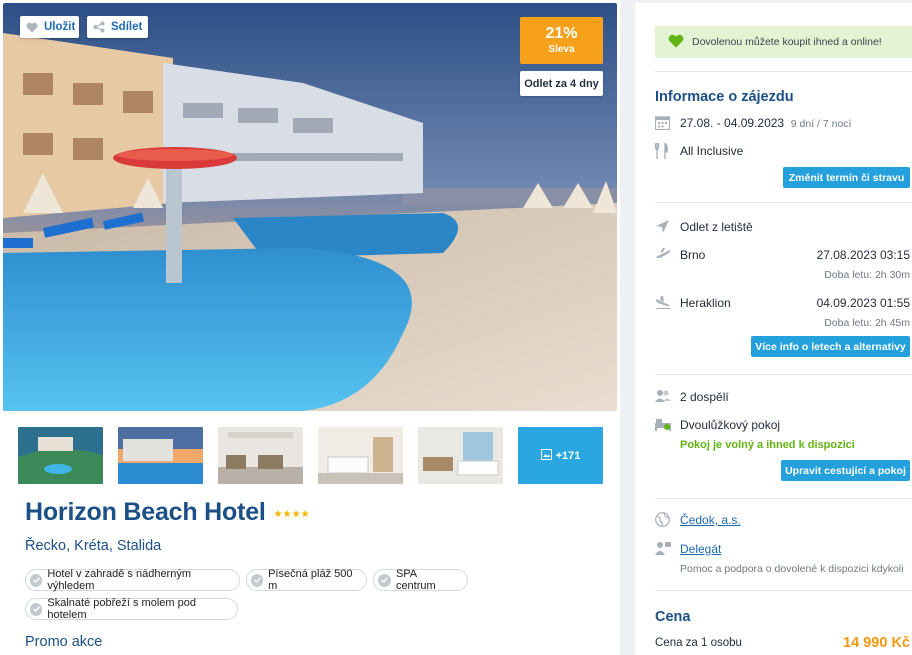  What do you see at coordinates (663, 397) in the screenshot?
I see `users-icon` at bounding box center [663, 397].